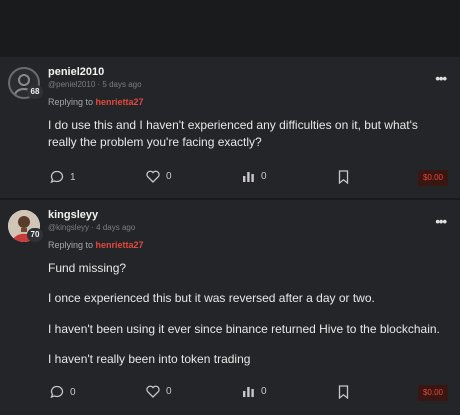 Image resolution: width=460 pixels, height=415 pixels. Describe the element at coordinates (76, 72) in the screenshot. I see `author-name: peniel2010` at that location.